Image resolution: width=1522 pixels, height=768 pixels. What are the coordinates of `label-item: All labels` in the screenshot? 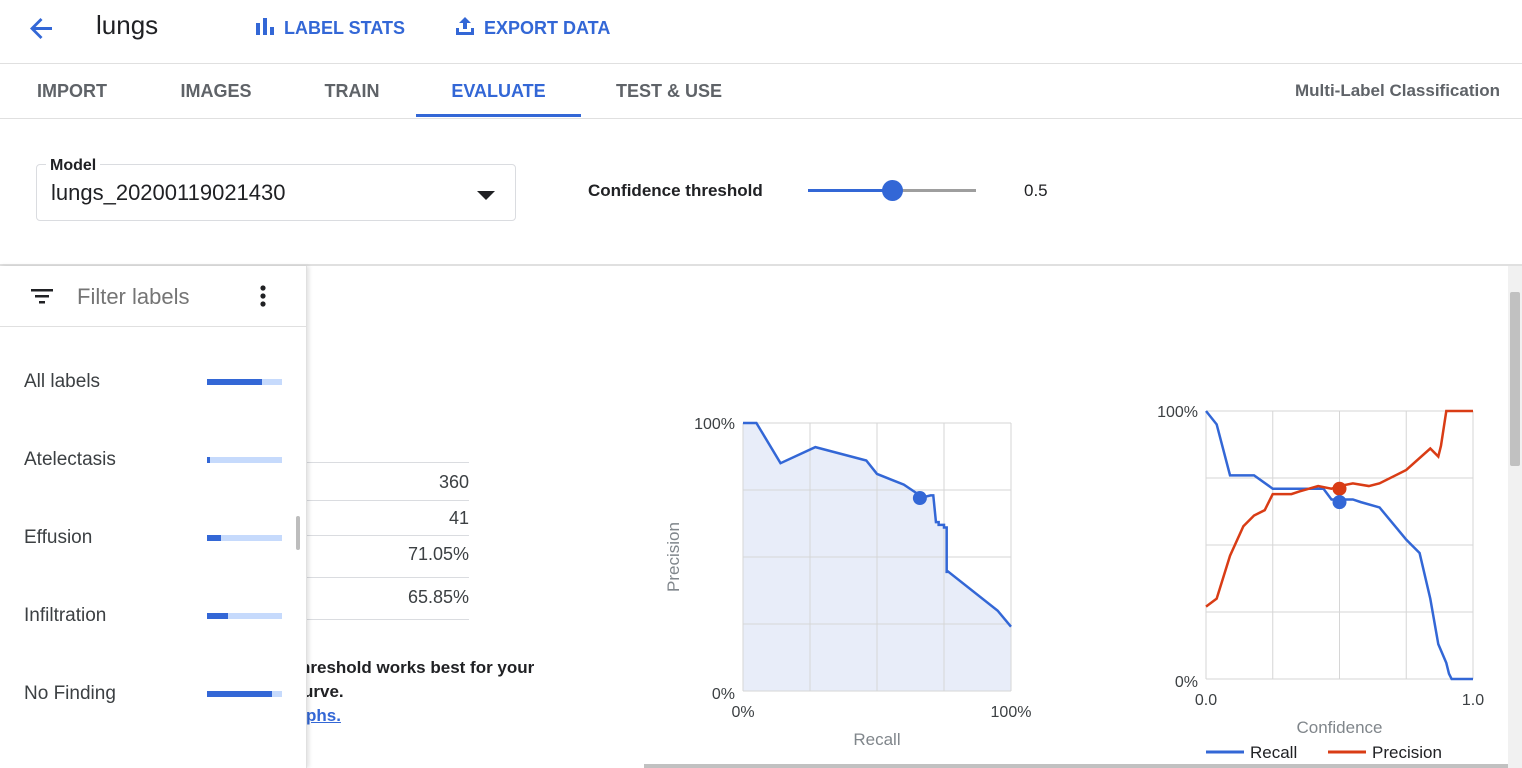 It's located at (150, 382).